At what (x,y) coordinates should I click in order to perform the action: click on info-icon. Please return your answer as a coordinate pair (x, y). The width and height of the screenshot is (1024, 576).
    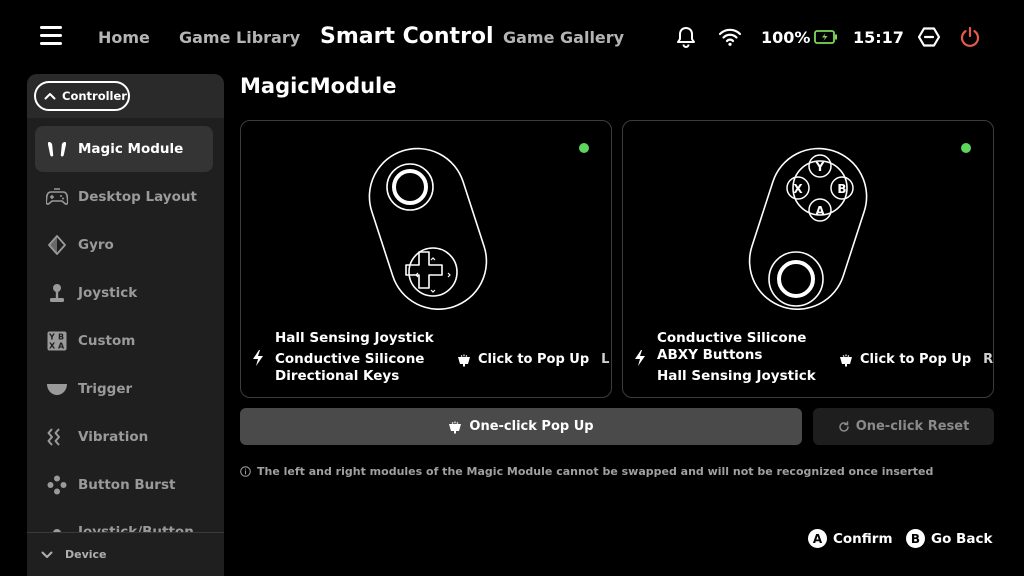
    Looking at the image, I should click on (245, 471).